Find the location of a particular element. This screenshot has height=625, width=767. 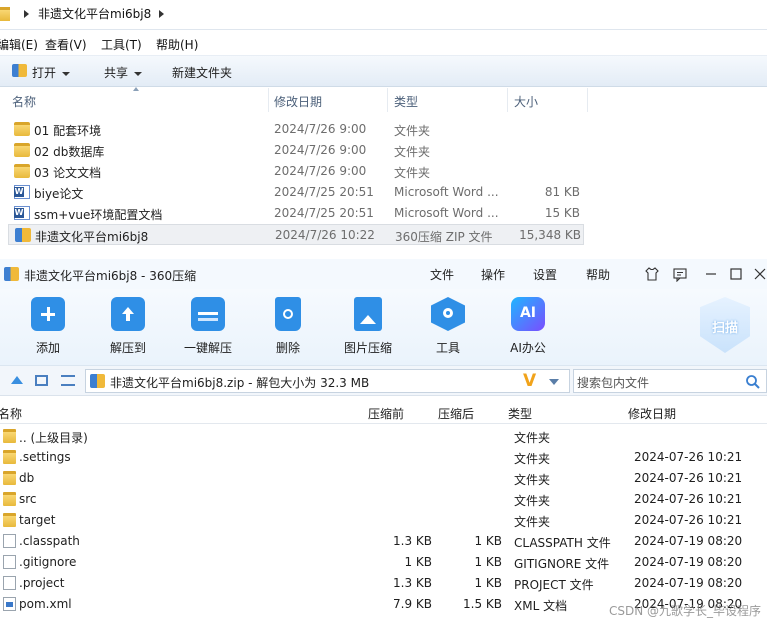

menu-help: 帮助(H) is located at coordinates (177, 44).